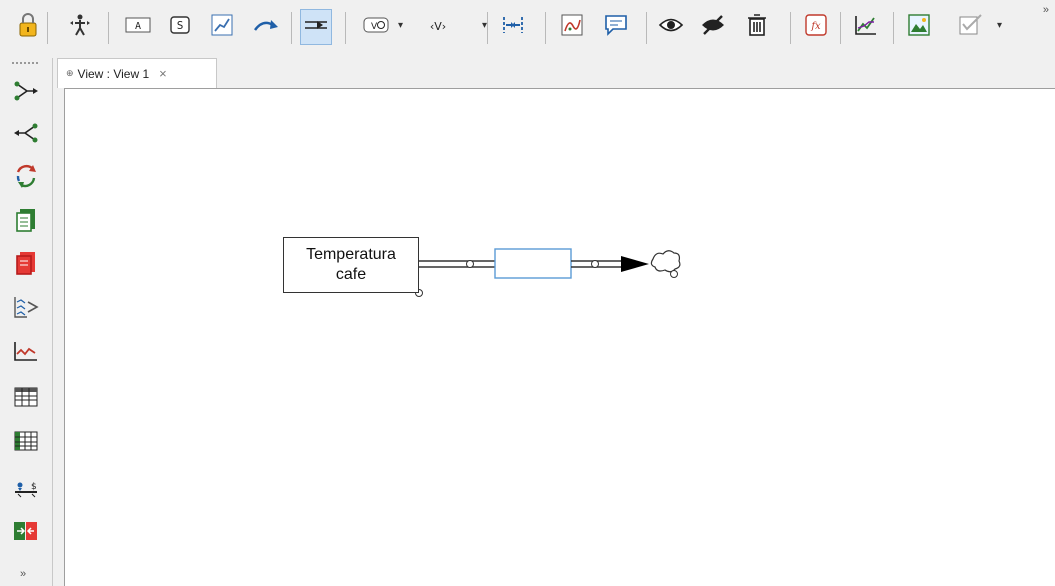 This screenshot has width=1055, height=586. I want to click on analysis-toolbar: » $, so click(26, 322).